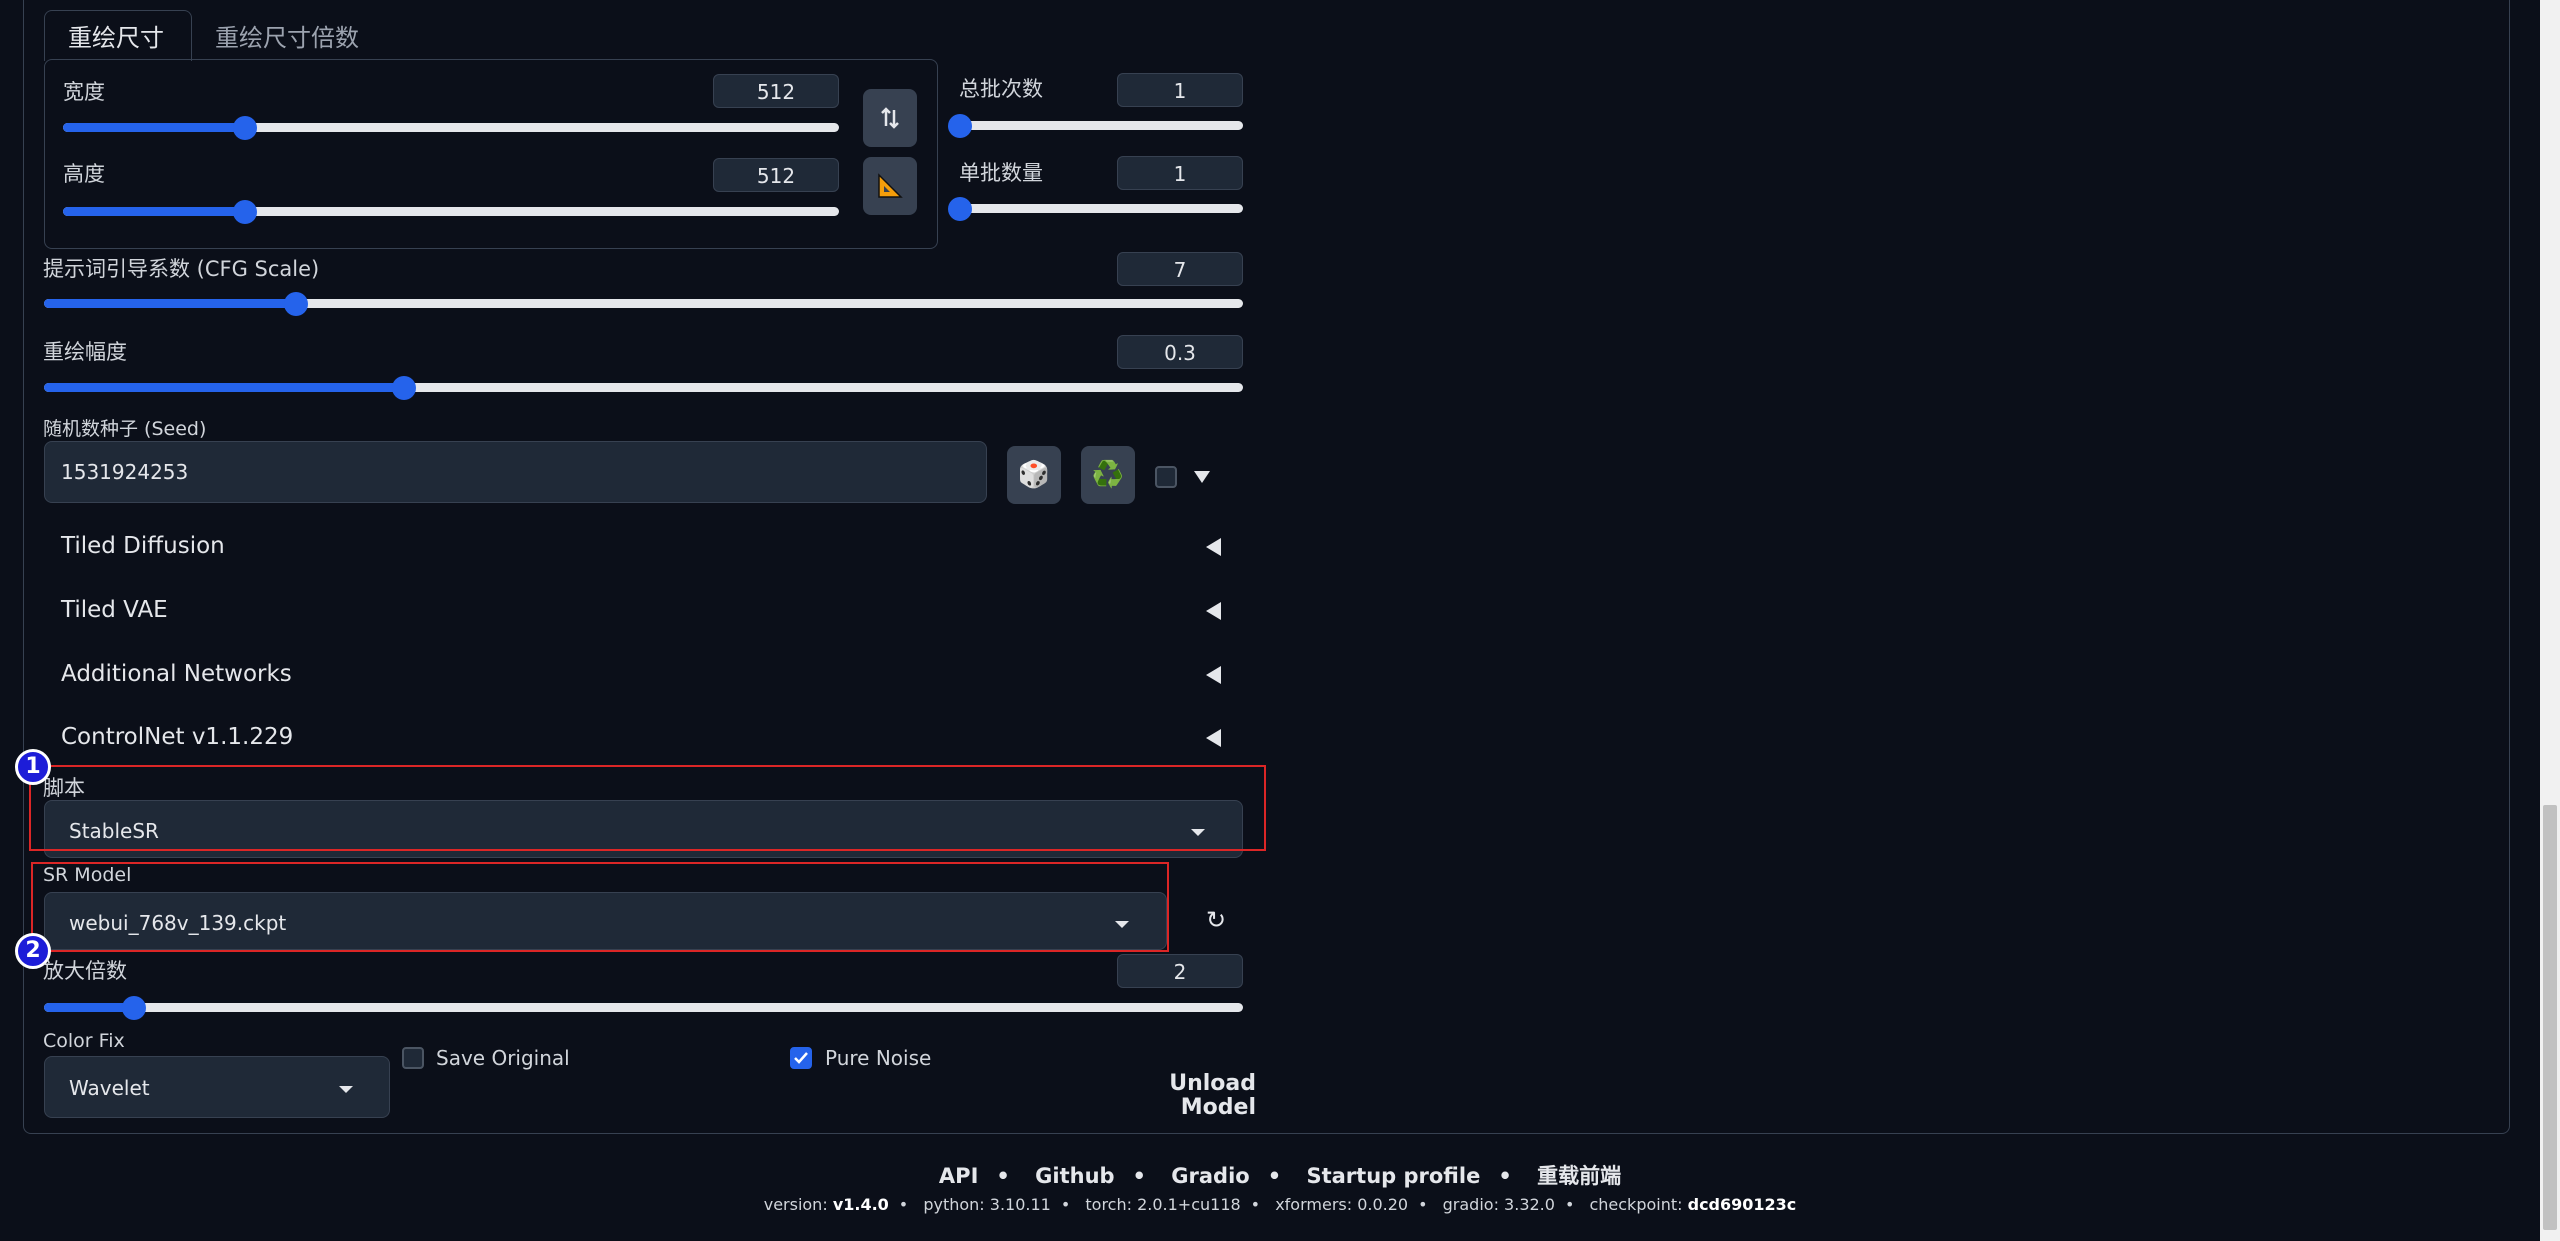 The width and height of the screenshot is (2560, 1241). What do you see at coordinates (84, 174) in the screenshot?
I see `height-label: 高度` at bounding box center [84, 174].